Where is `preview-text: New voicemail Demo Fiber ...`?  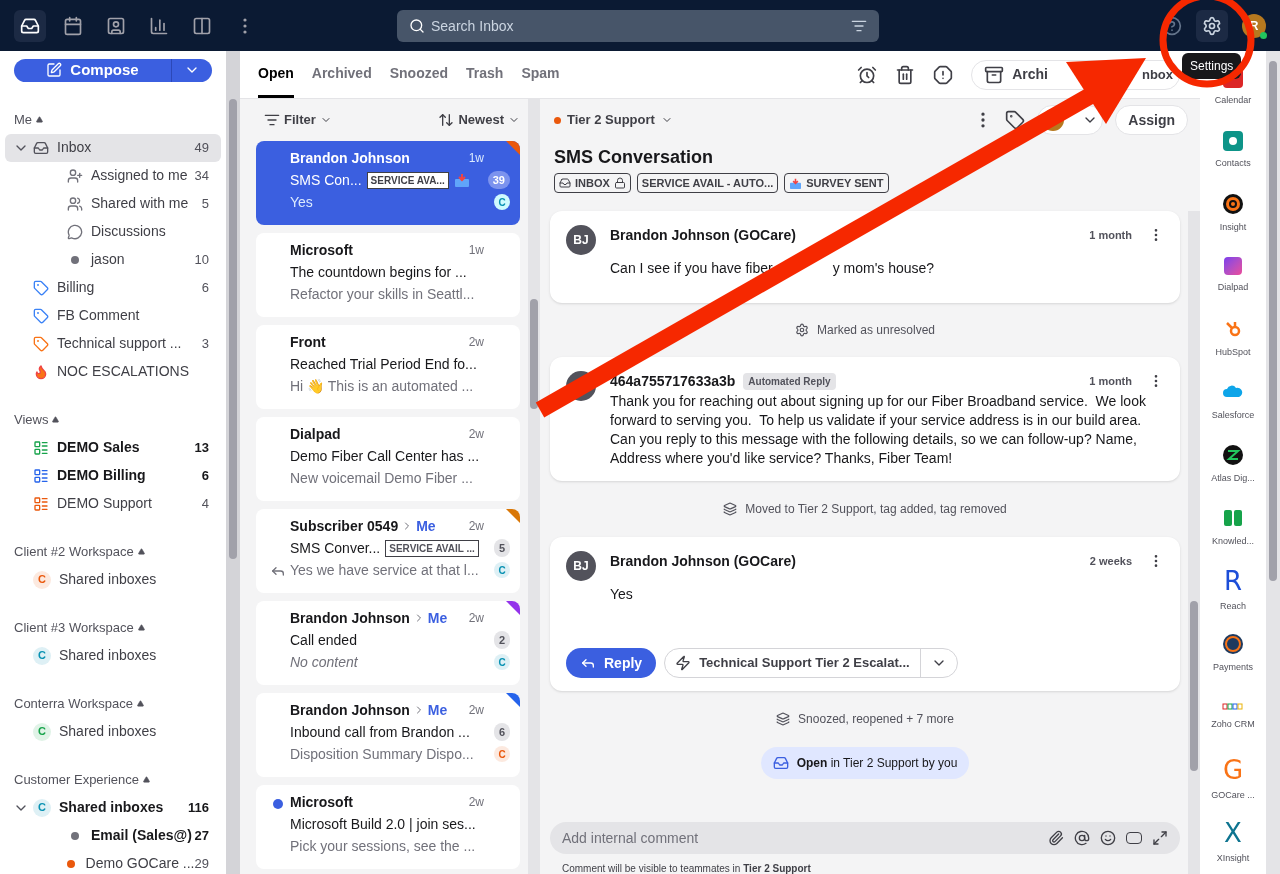
preview-text: New voicemail Demo Fiber ... is located at coordinates (381, 478).